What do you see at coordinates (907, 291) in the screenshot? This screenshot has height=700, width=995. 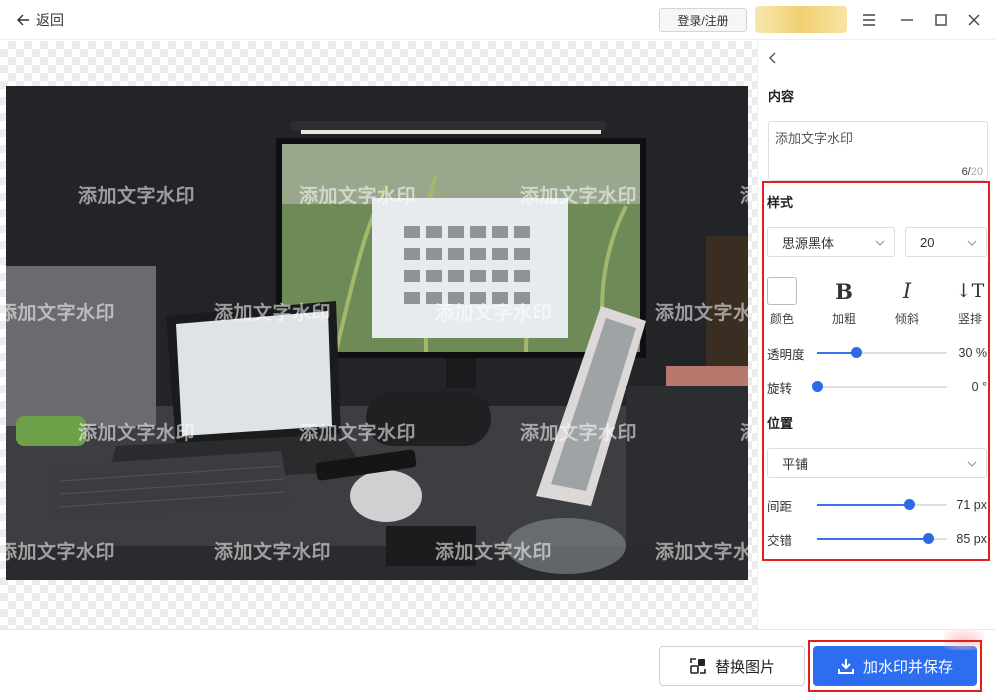 I see `italic-icon: I` at bounding box center [907, 291].